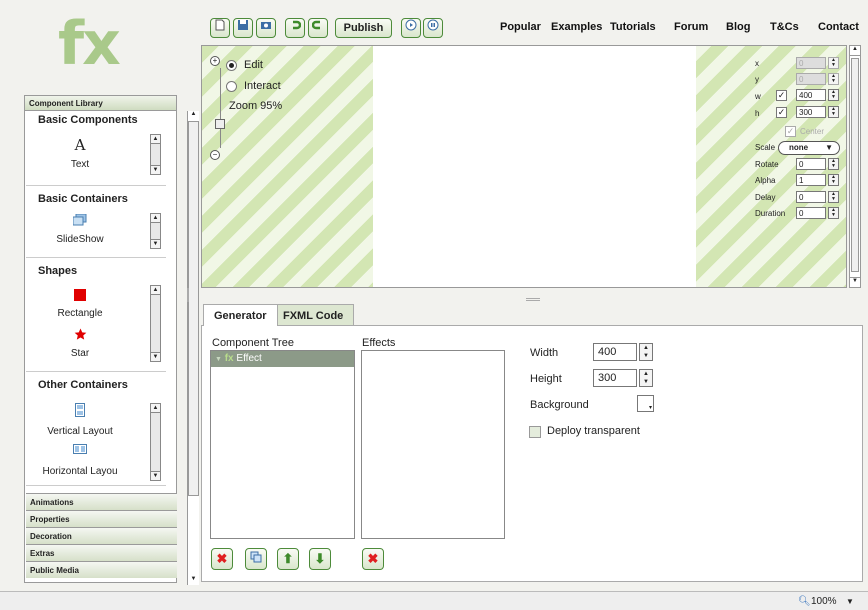  Describe the element at coordinates (220, 28) in the screenshot. I see `new-button` at that location.